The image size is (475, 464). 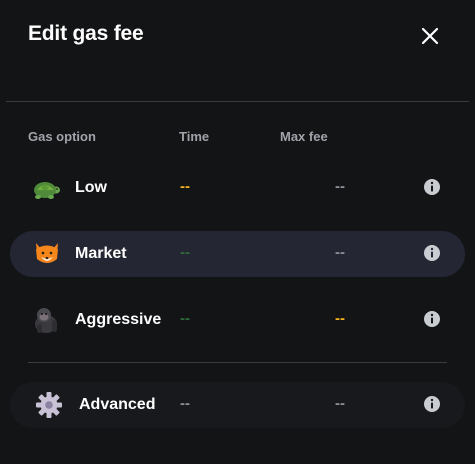 I want to click on advanced-label: Advanced, so click(x=117, y=404).